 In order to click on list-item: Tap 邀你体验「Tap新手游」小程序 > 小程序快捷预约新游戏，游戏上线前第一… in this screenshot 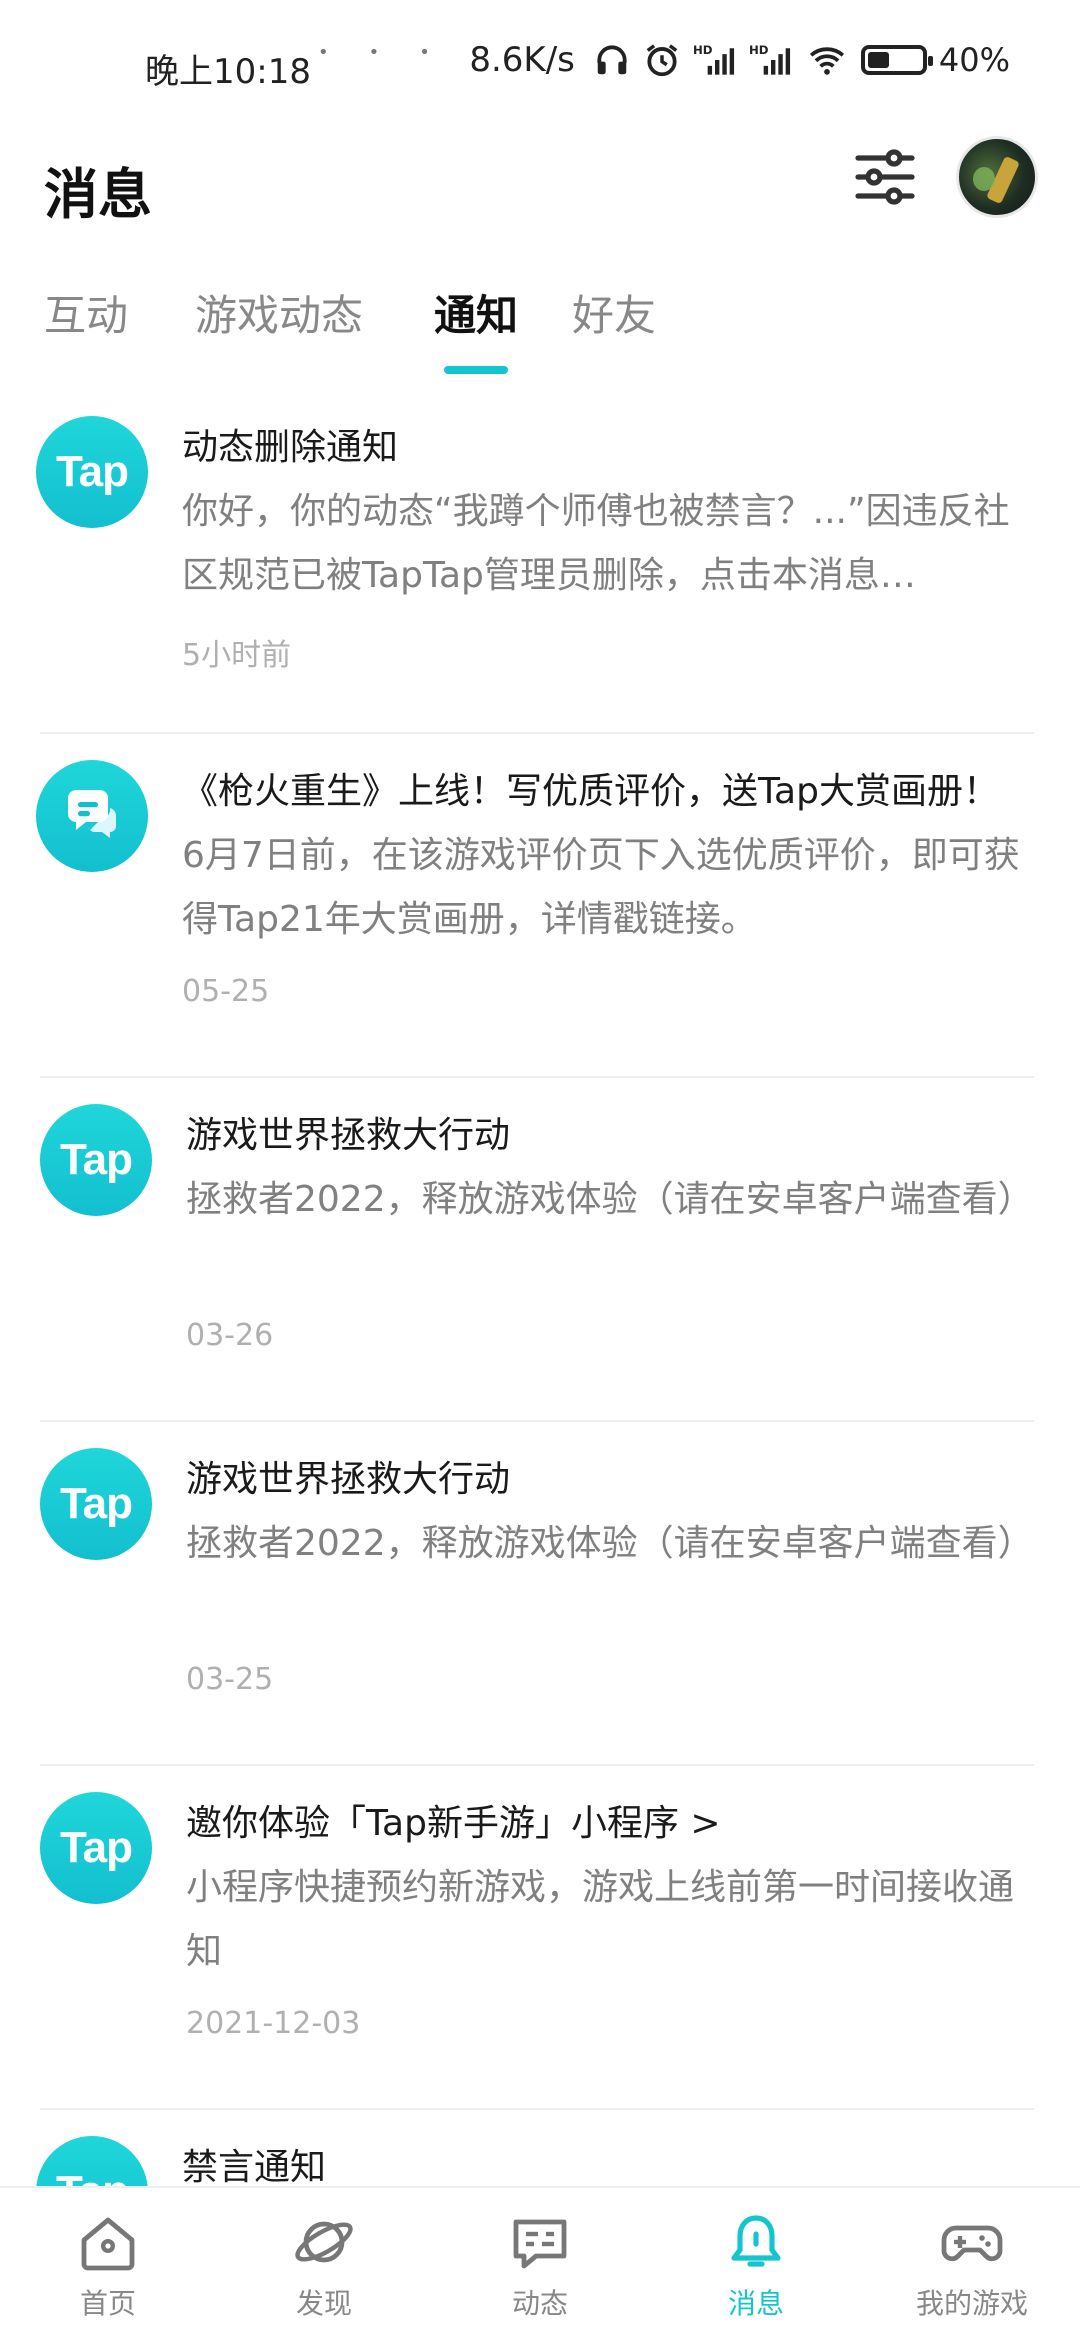, I will do `click(540, 1938)`.